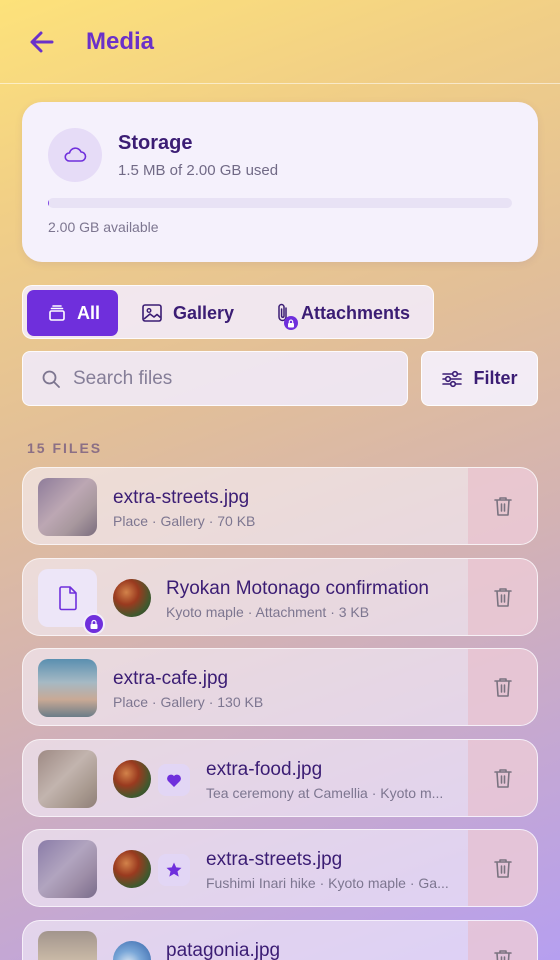  Describe the element at coordinates (120, 41) in the screenshot. I see `page-title: Media` at that location.